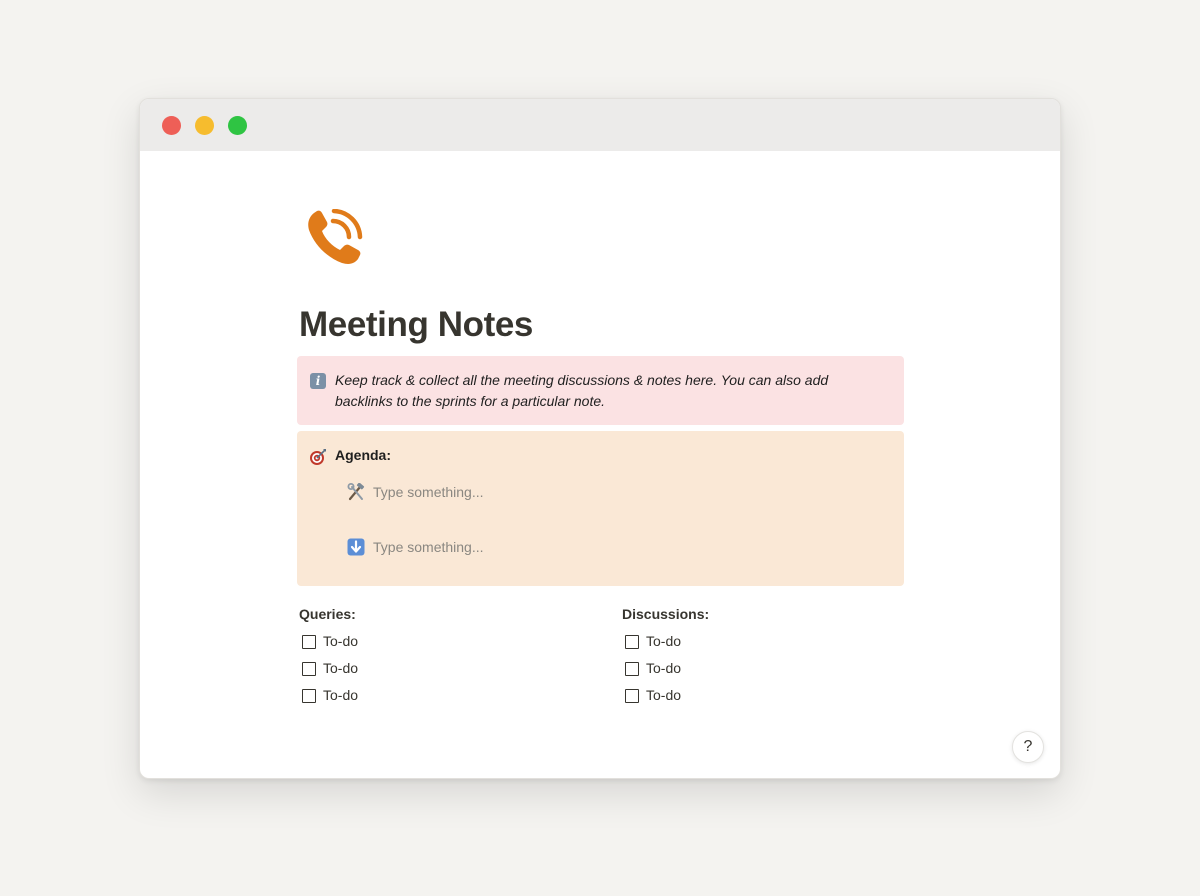 The width and height of the screenshot is (1200, 896). I want to click on maximize-window-button, so click(237, 125).